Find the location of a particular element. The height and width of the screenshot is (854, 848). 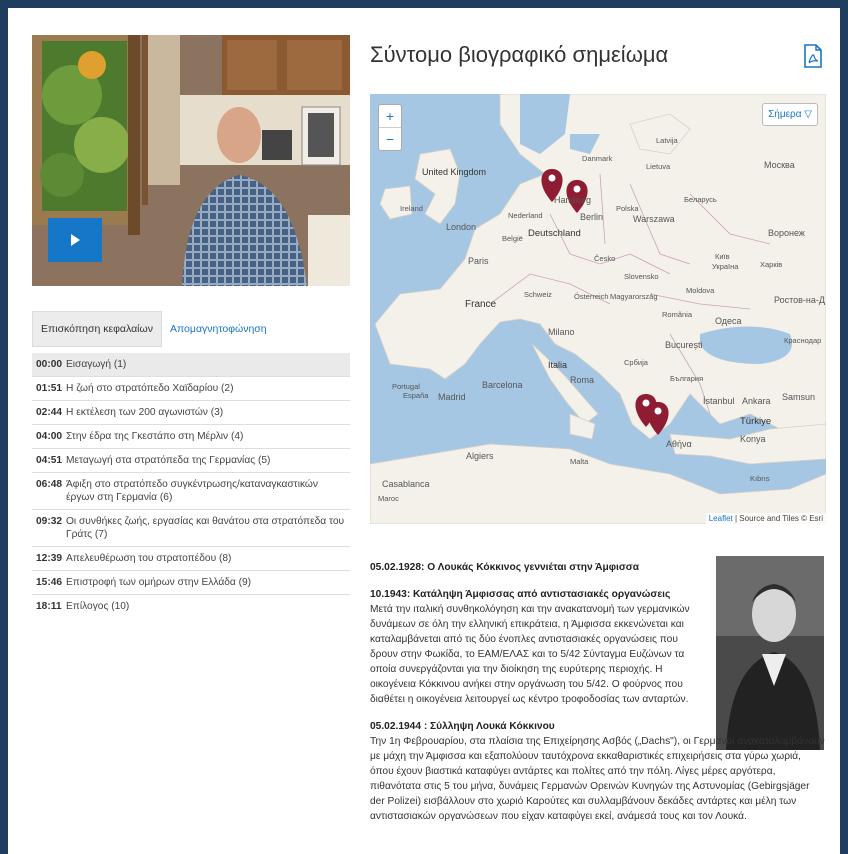

map-label-bulgaria: България is located at coordinates (687, 378).